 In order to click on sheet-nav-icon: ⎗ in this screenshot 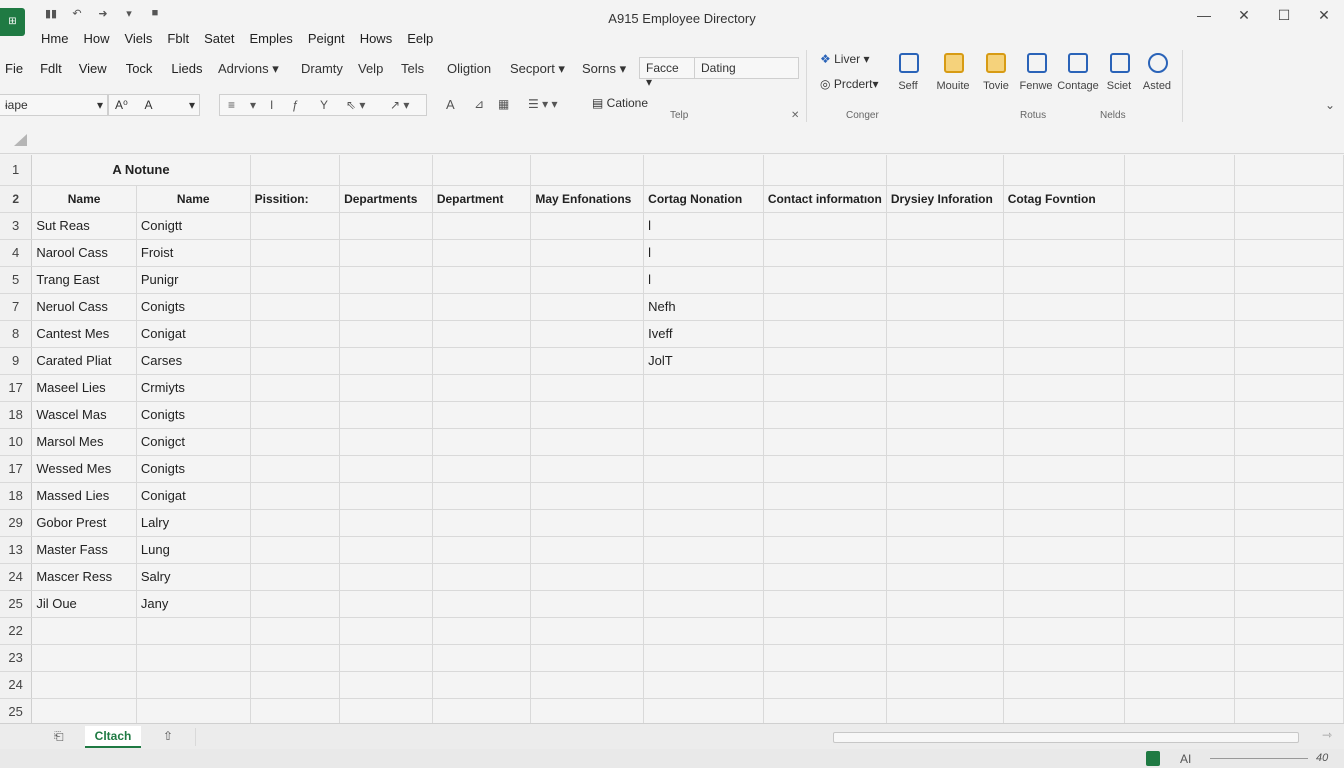, I will do `click(59, 736)`.